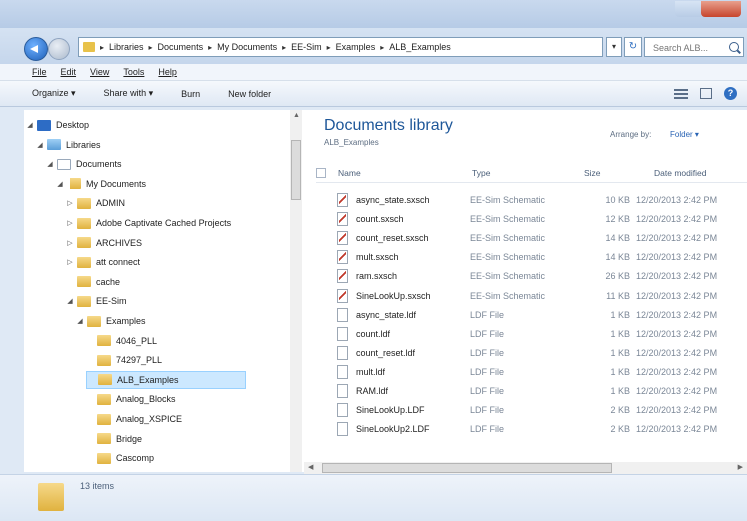 The image size is (747, 521). What do you see at coordinates (121, 341) in the screenshot?
I see `nav-tree-item: 4046_PLL` at bounding box center [121, 341].